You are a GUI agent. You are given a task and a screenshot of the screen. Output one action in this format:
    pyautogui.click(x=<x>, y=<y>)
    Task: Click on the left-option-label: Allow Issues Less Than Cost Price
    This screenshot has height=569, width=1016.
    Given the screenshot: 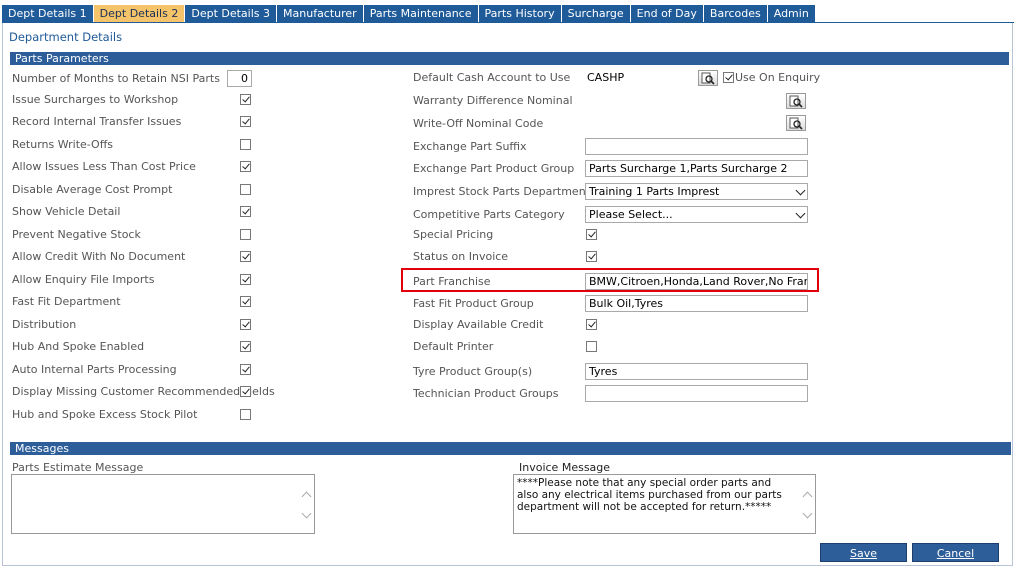 What is the action you would take?
    pyautogui.click(x=104, y=166)
    